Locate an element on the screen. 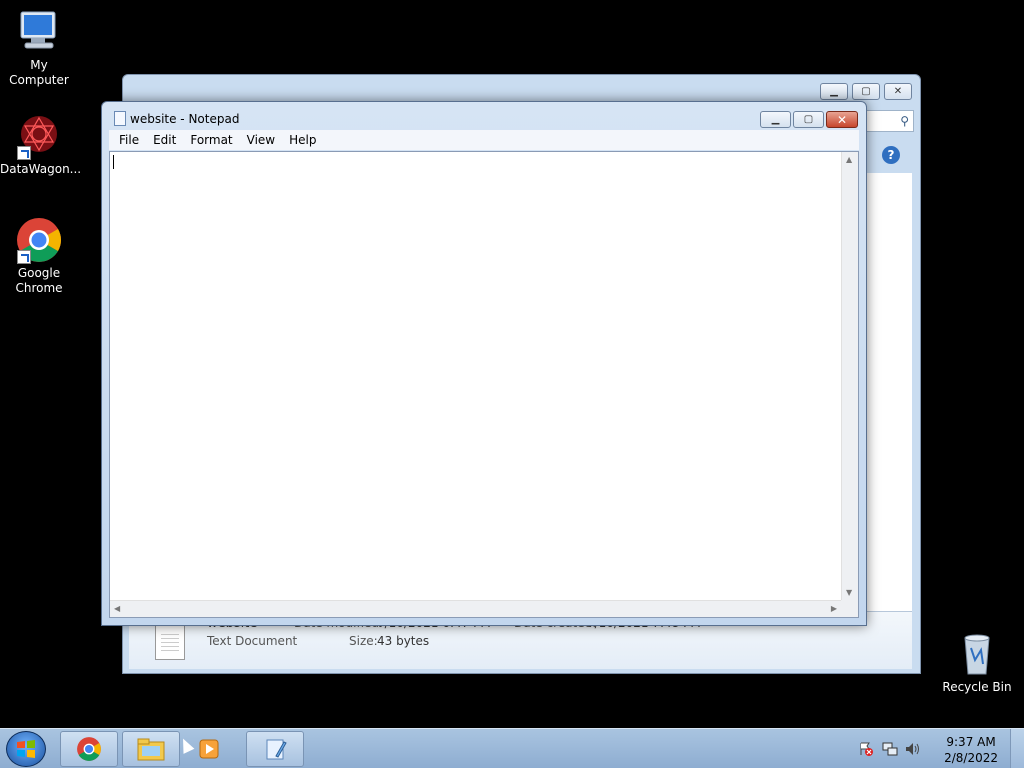 This screenshot has width=1024, height=768. menu-edit: Edit is located at coordinates (164, 140).